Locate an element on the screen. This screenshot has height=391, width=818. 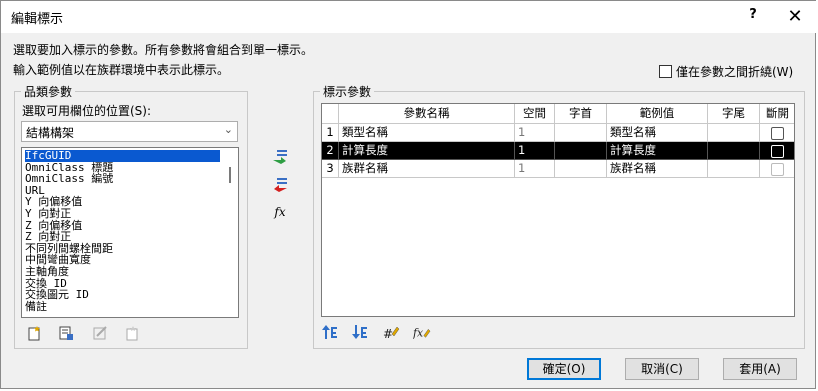
row-number: 3 is located at coordinates (330, 169).